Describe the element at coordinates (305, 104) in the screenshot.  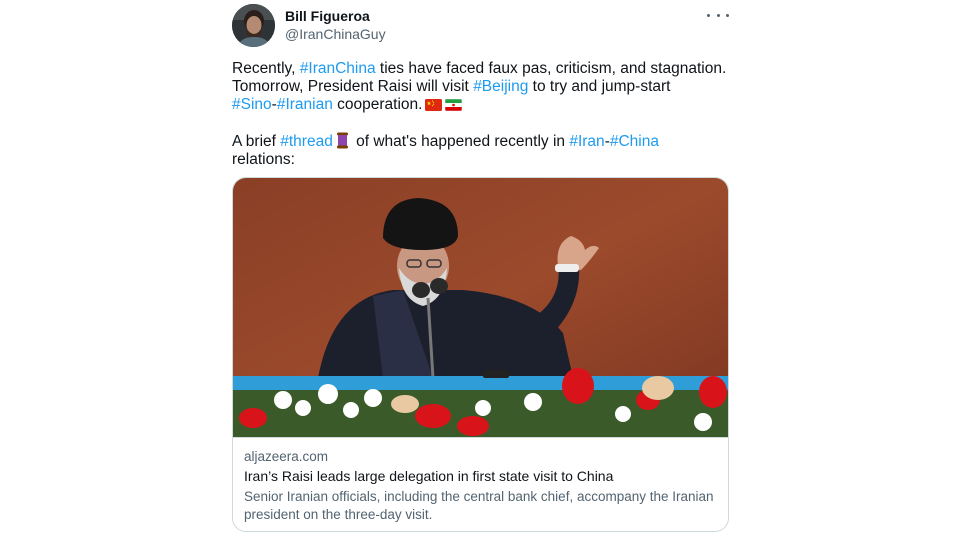
I see `hashtag-iranian: #Iranian` at that location.